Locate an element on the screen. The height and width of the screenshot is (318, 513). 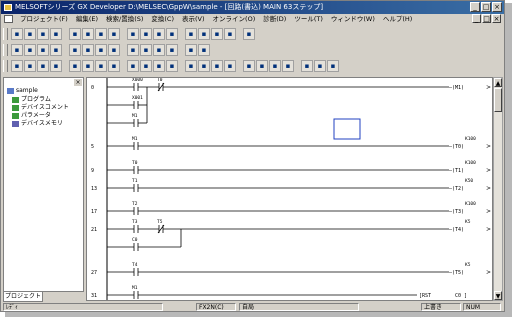
sf5-icon: ▪ is located at coordinates (30, 66).